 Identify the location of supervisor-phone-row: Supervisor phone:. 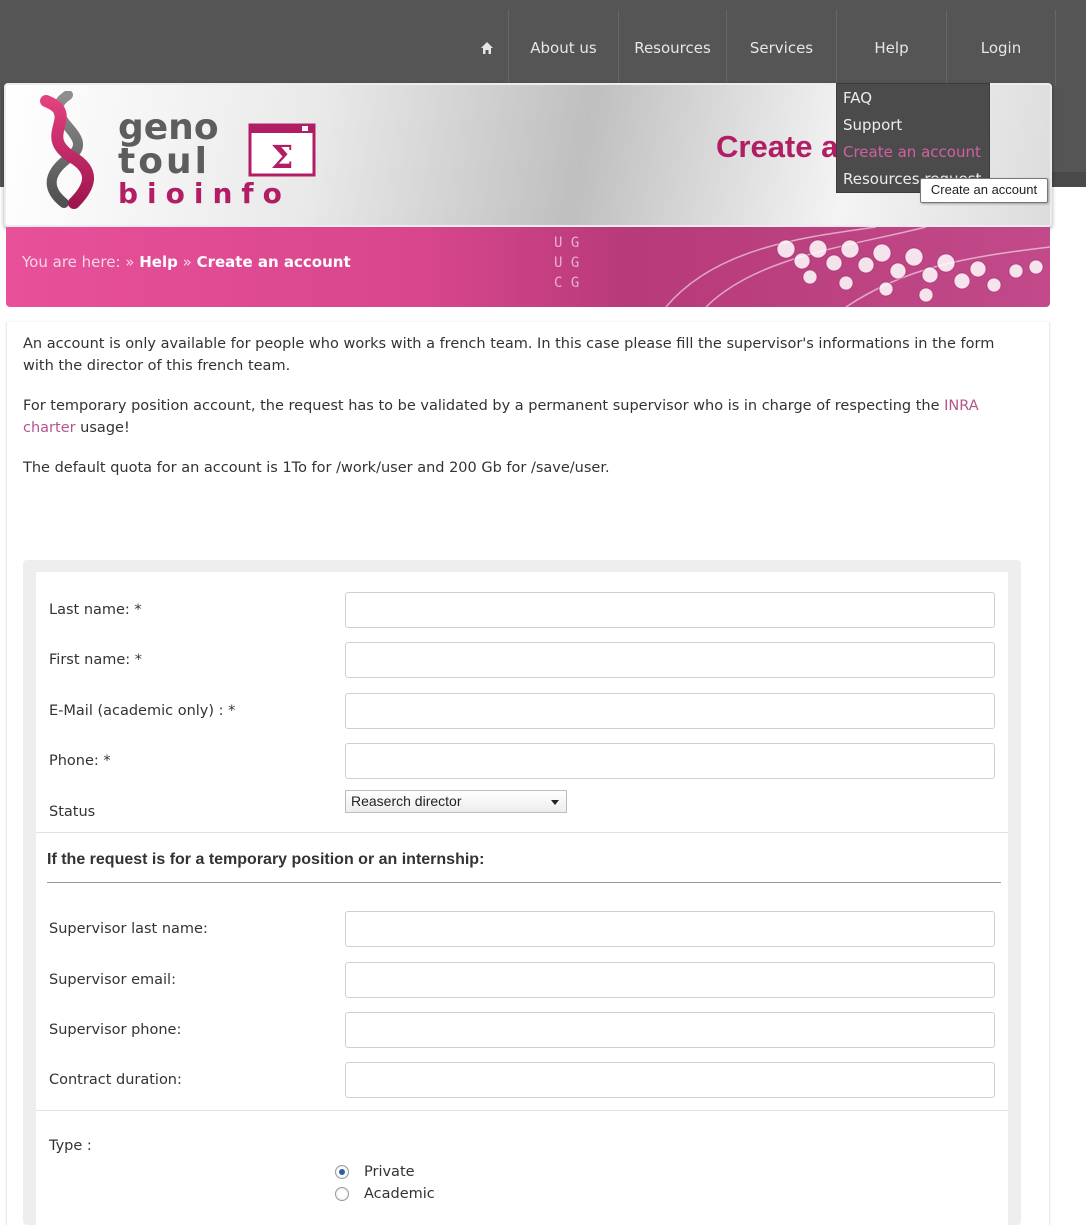
(522, 1033).